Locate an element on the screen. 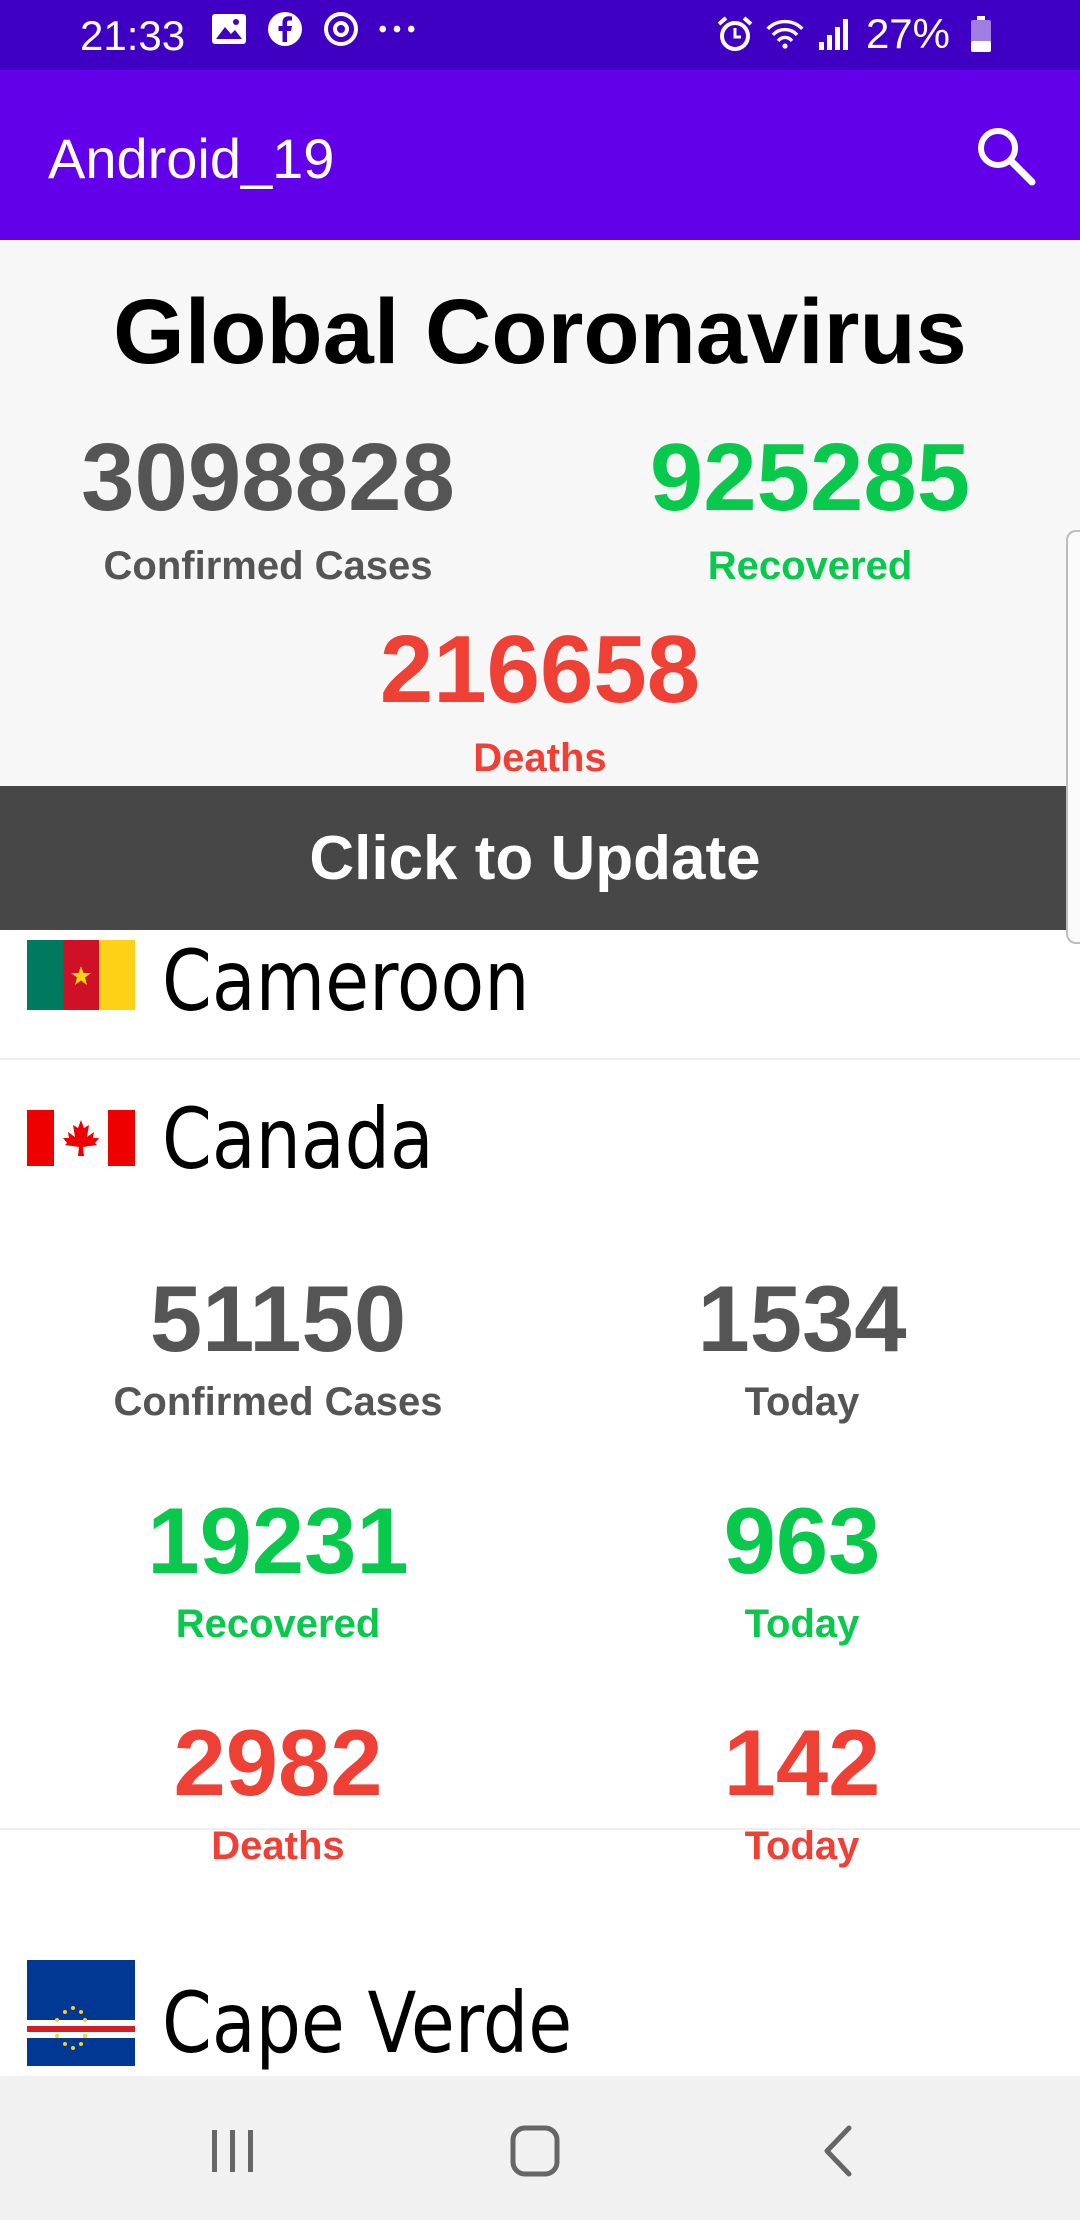  update-button: Click to Update is located at coordinates (535, 858).